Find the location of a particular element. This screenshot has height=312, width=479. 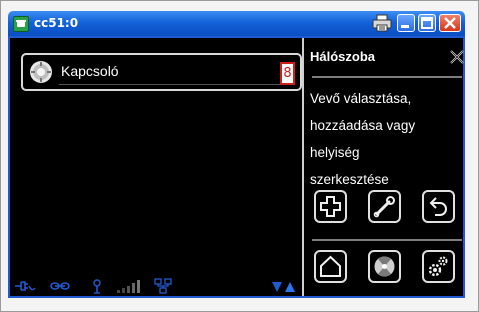

status-bar is located at coordinates (157, 287).